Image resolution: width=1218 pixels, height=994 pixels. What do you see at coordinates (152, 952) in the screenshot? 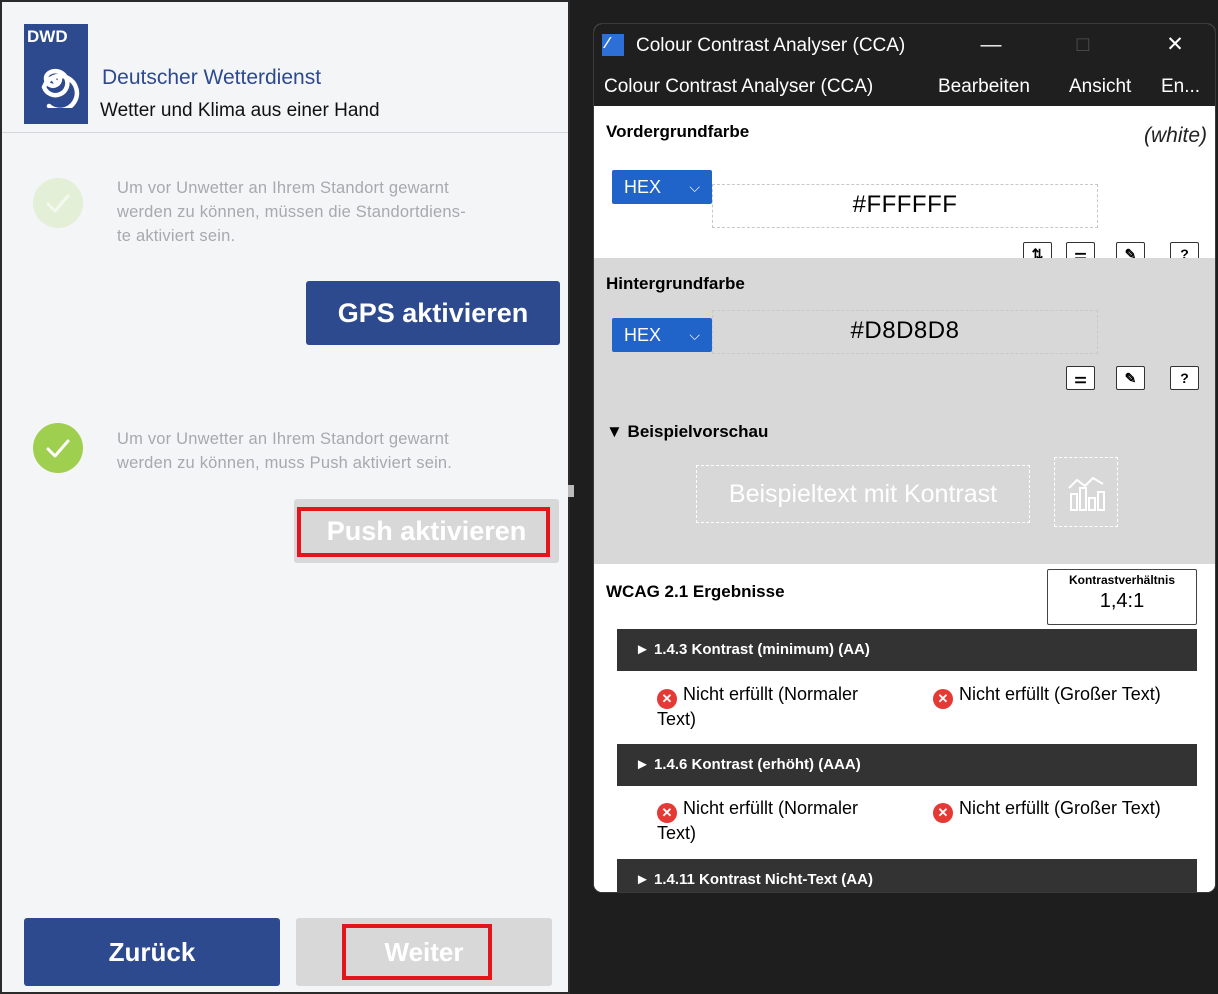
I see `back-button: Zurück` at bounding box center [152, 952].